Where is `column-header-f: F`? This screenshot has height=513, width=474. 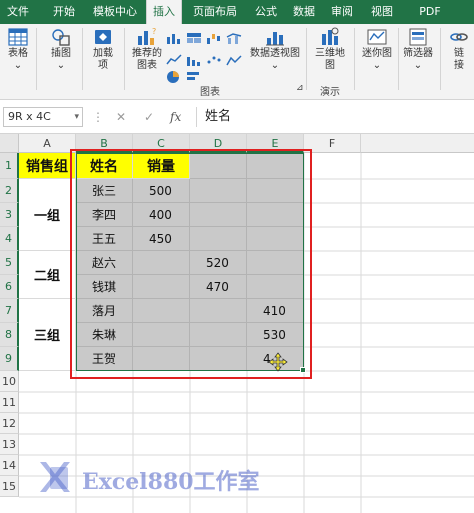 column-header-f: F is located at coordinates (332, 143).